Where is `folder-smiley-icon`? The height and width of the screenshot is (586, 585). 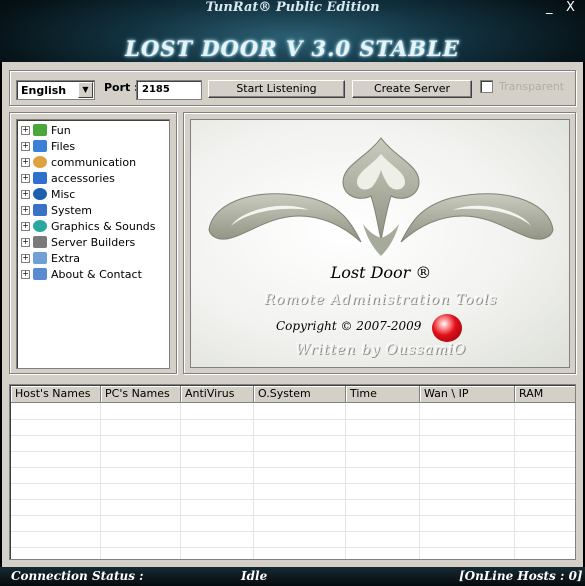
folder-smiley-icon is located at coordinates (40, 130).